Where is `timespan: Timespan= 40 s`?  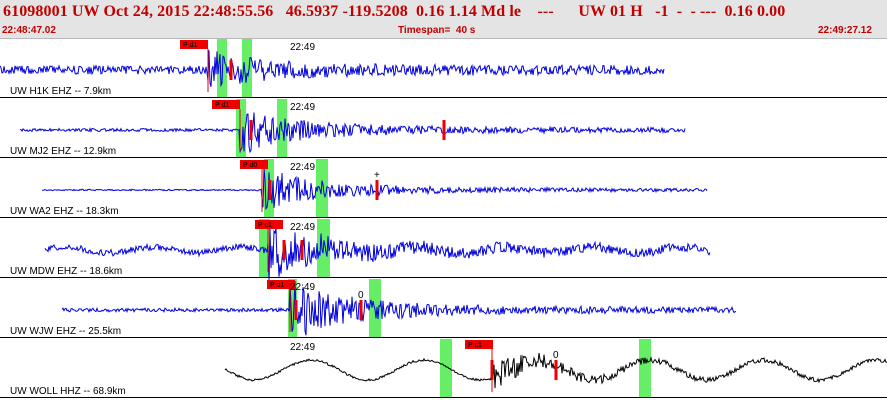
timespan: Timespan= 40 s is located at coordinates (437, 30).